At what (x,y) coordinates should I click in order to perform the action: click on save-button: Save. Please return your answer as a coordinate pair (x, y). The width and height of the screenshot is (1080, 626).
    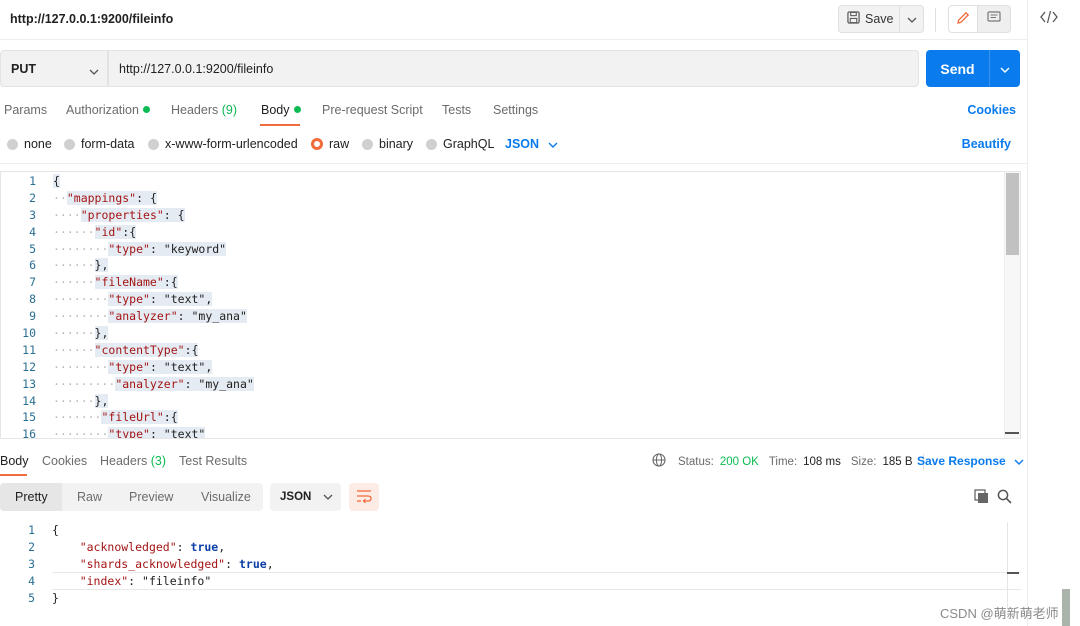
    Looking at the image, I should click on (869, 19).